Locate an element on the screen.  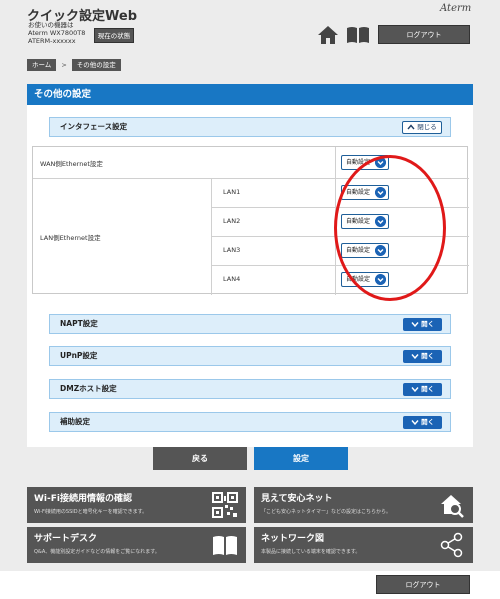
device-name: ATERM-xxxxxx is located at coordinates (52, 41).